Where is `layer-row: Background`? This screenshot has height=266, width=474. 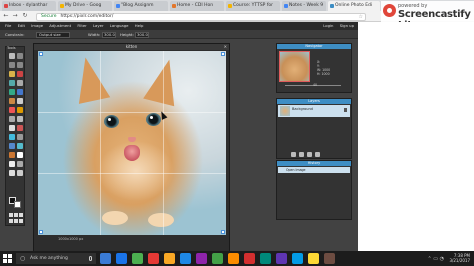
layer-row: Background is located at coordinates (314, 111).